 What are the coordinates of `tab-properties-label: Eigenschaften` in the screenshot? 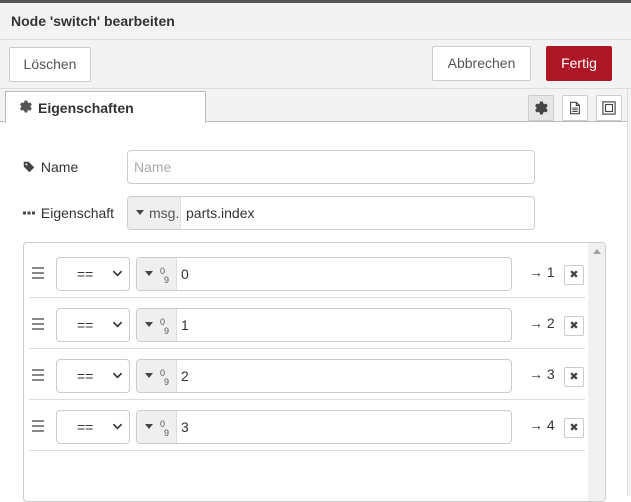 It's located at (86, 108).